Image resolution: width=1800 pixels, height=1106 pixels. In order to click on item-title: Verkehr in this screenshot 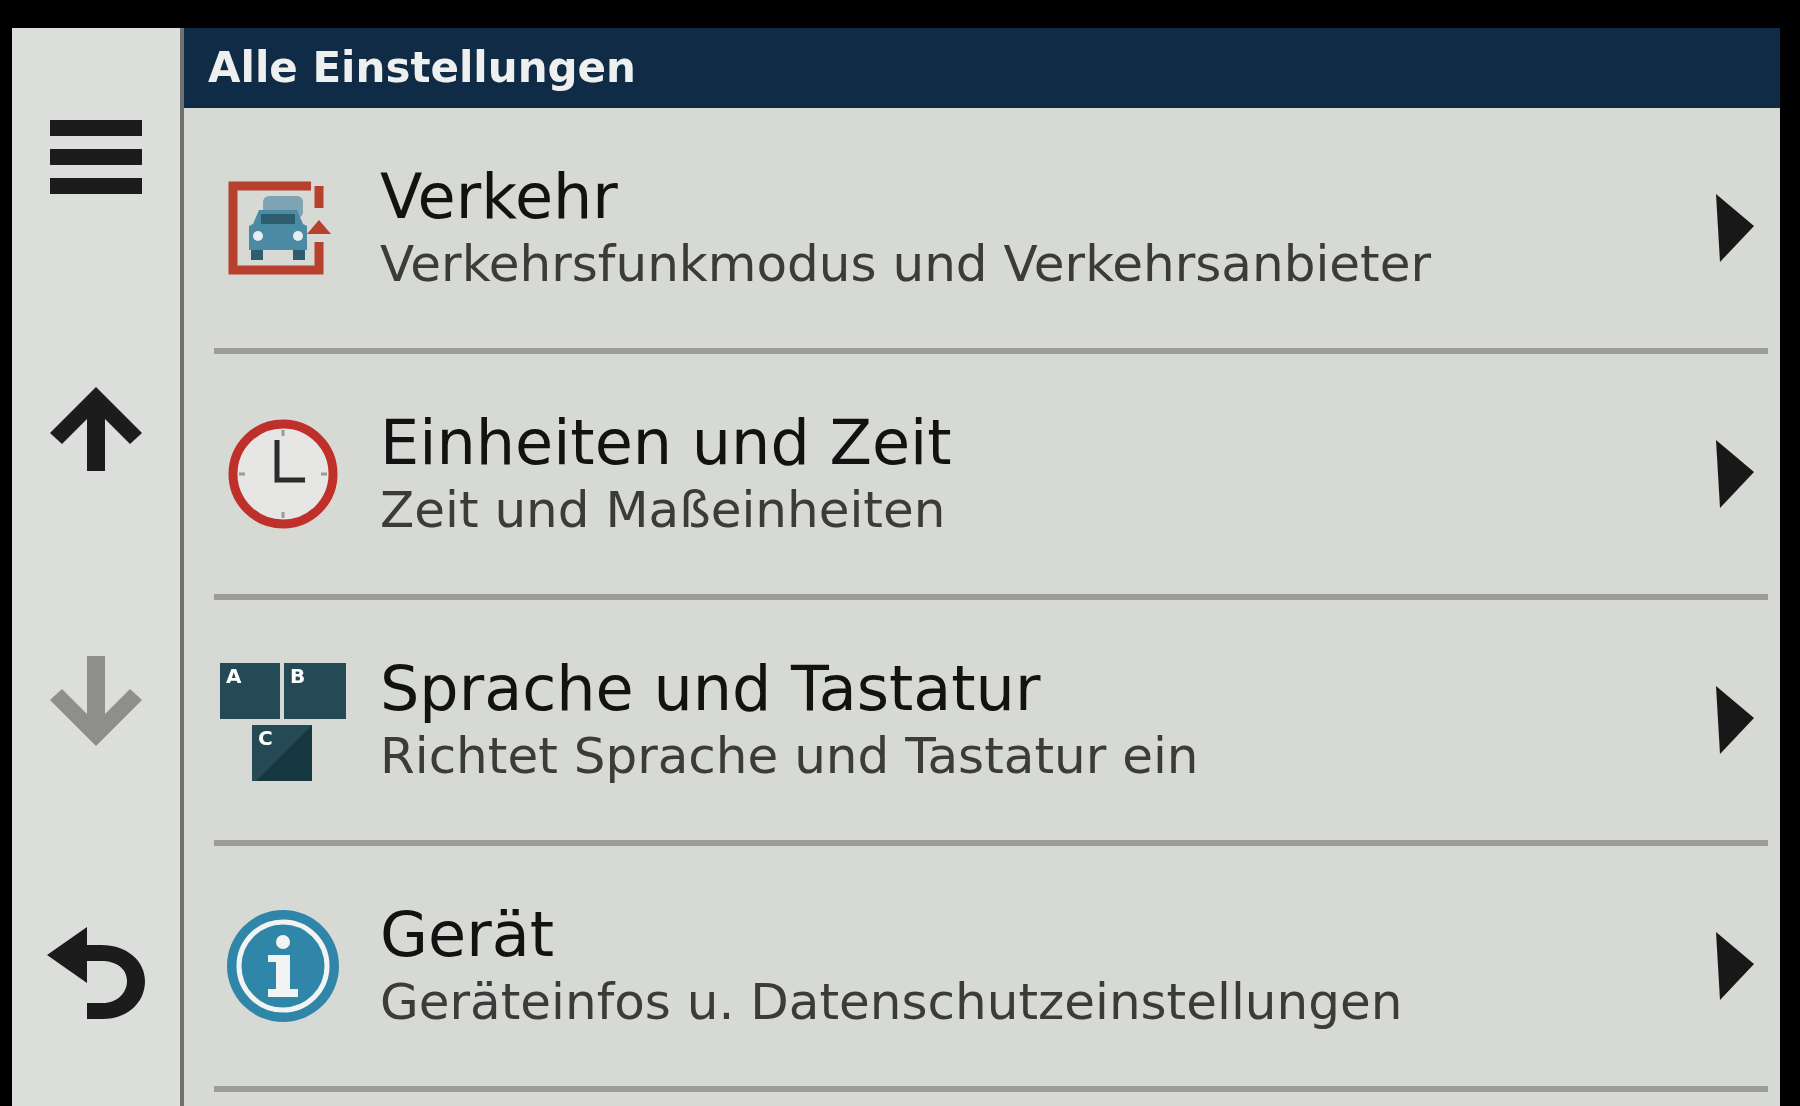, I will do `click(499, 197)`.